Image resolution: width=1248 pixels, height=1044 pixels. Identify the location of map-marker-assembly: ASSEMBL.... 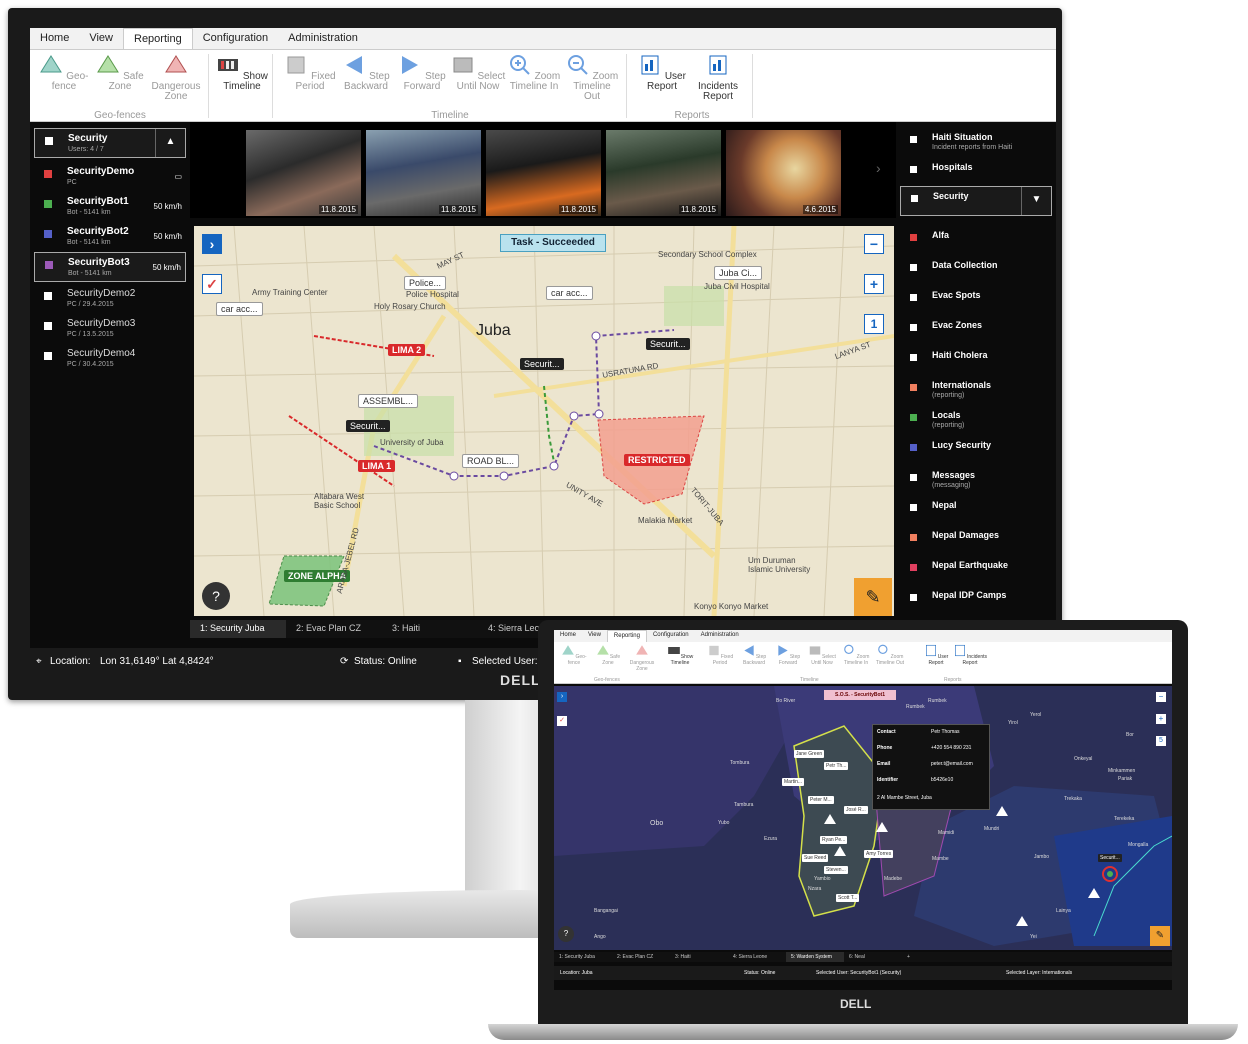
(388, 401).